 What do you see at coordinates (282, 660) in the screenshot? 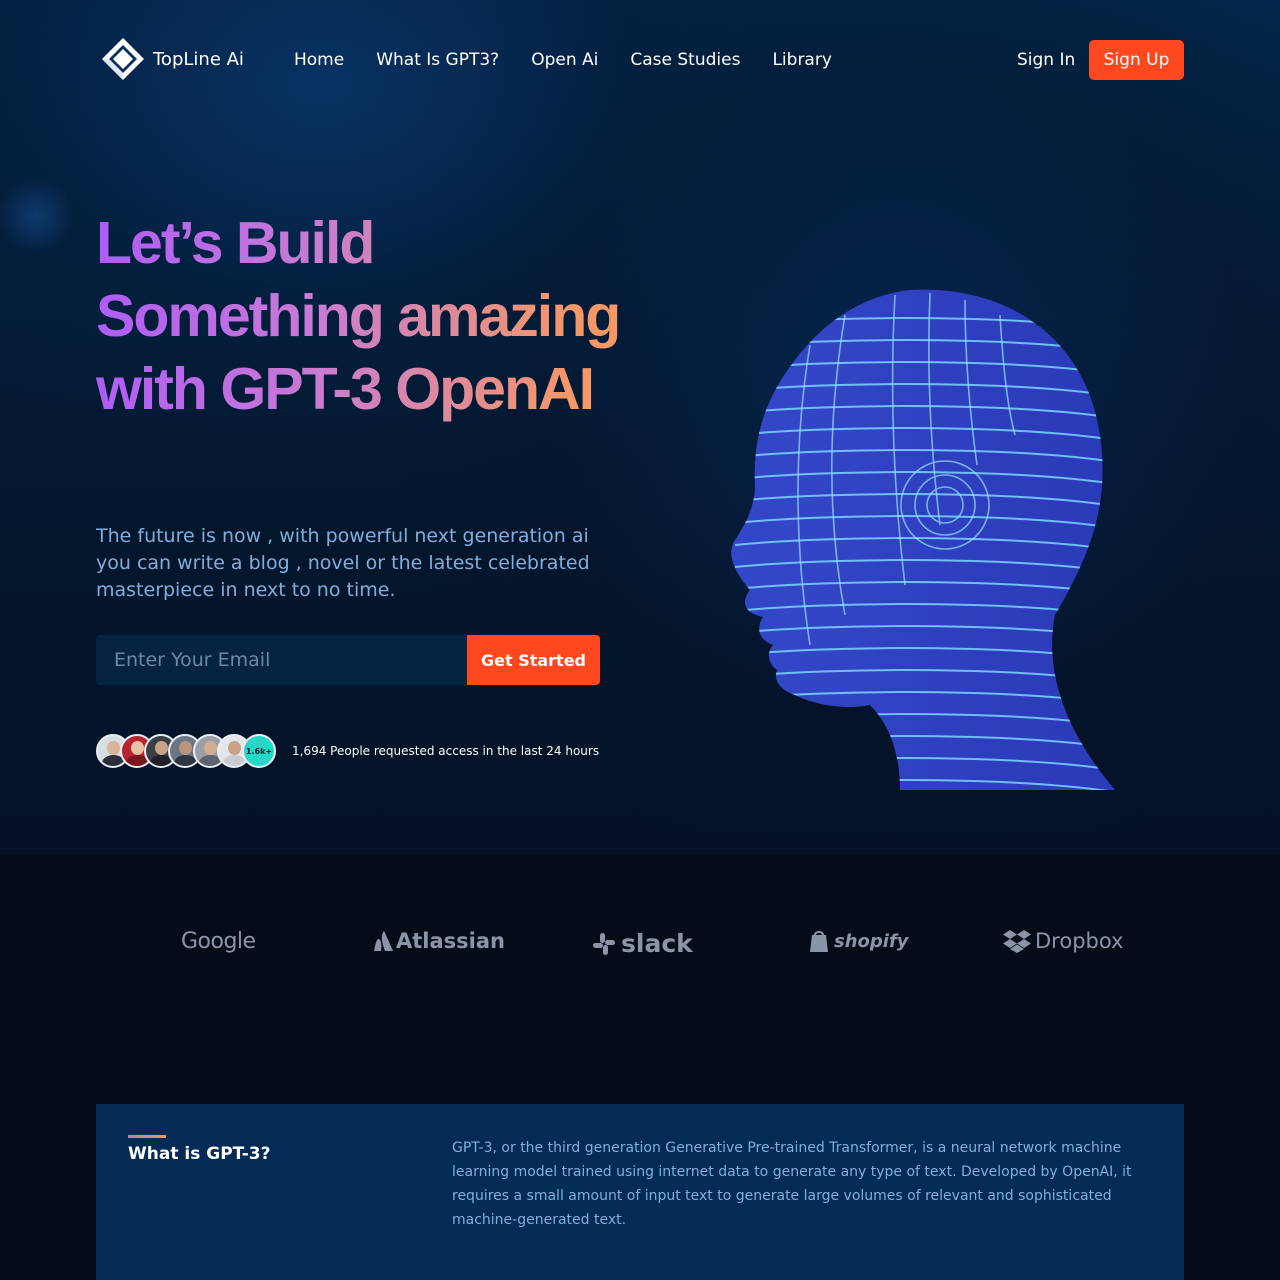
I see `email-input` at bounding box center [282, 660].